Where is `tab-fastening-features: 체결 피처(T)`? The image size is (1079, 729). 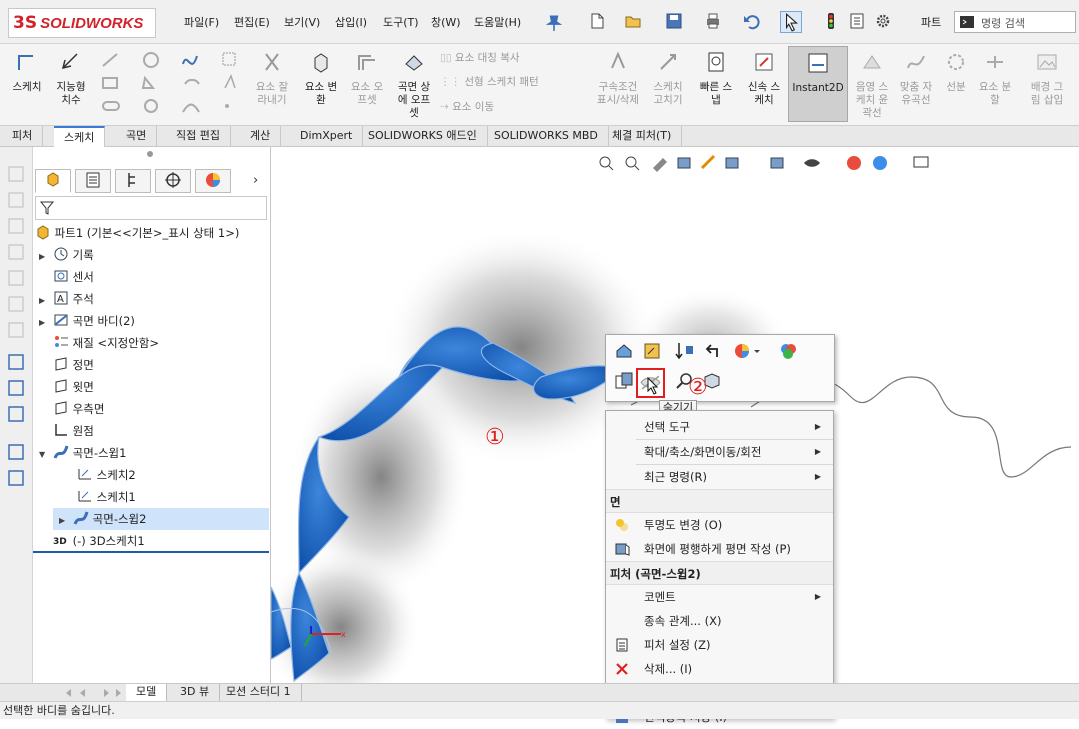
tab-fastening-features: 체결 피처(T) is located at coordinates (642, 136).